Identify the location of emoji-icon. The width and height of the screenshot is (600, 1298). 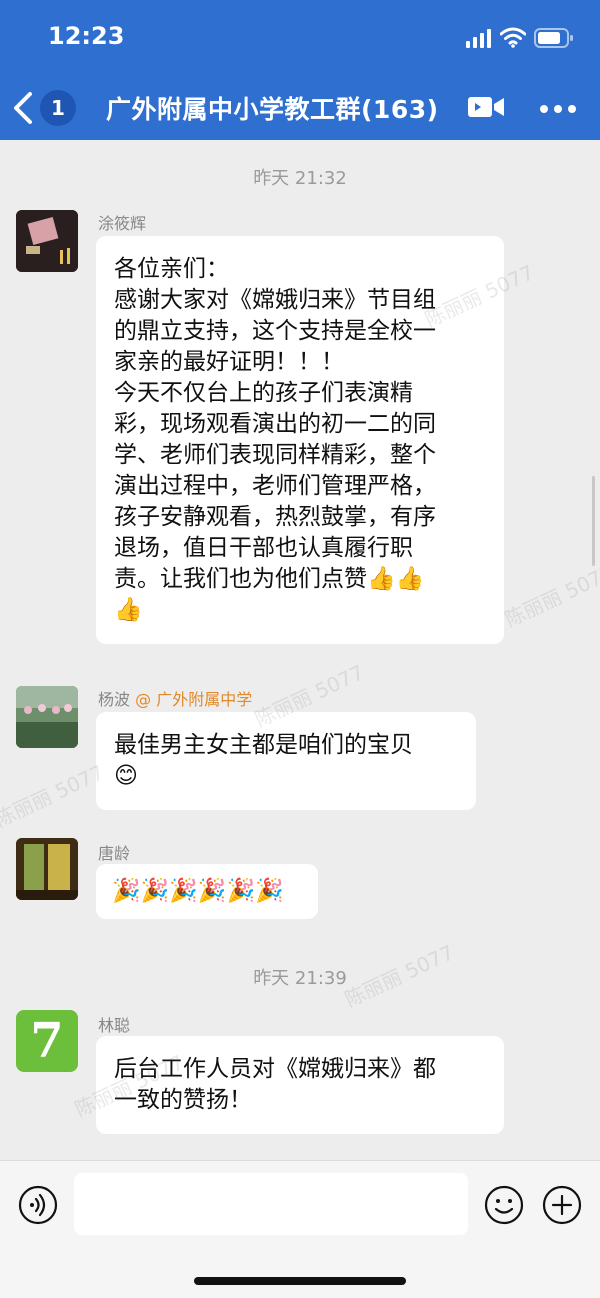
(504, 1205).